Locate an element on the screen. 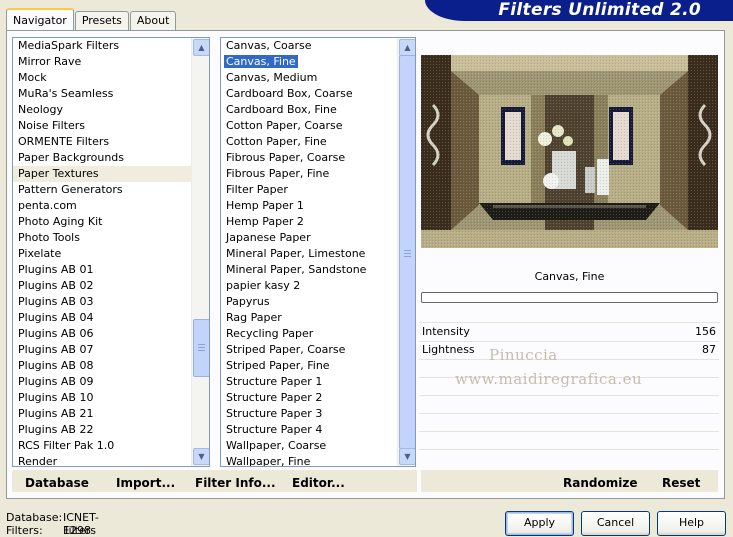  category-item: Plugins AB 21 is located at coordinates (102, 414).